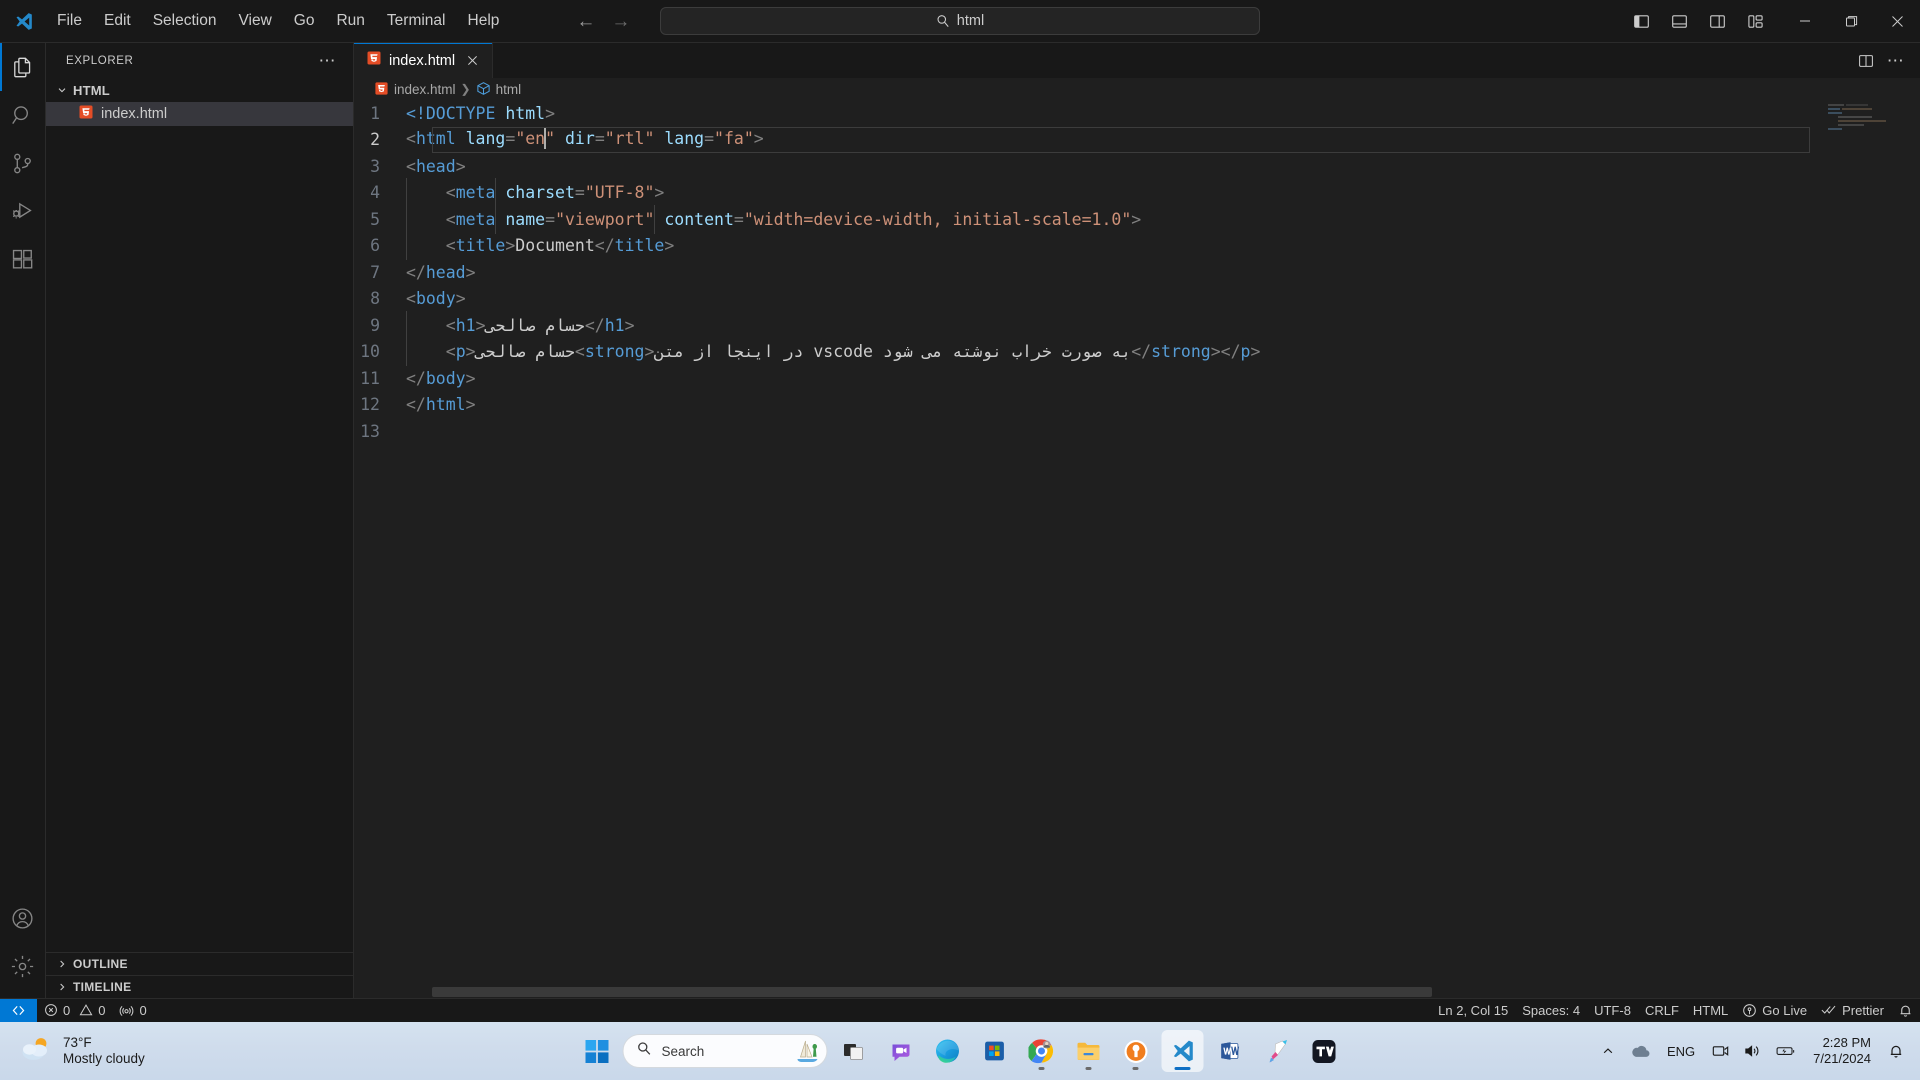 This screenshot has height=1080, width=1920. I want to click on status-language-mode: HTML, so click(1710, 1011).